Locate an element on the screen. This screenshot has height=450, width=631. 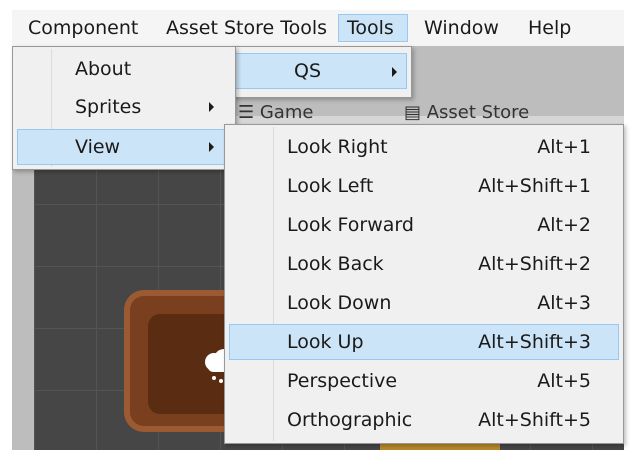
menu-item-label: Look Right is located at coordinates (337, 147).